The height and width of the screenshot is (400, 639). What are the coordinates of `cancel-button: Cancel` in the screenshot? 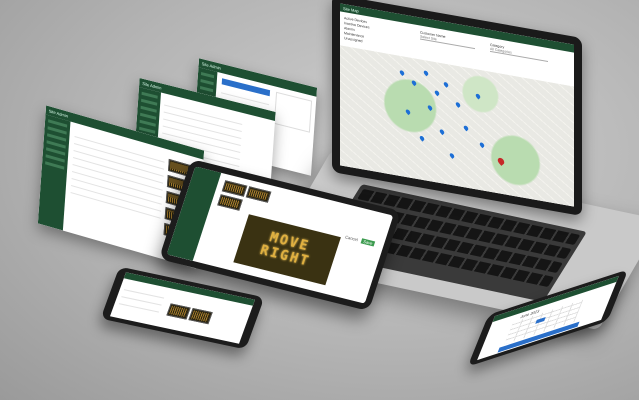 It's located at (352, 238).